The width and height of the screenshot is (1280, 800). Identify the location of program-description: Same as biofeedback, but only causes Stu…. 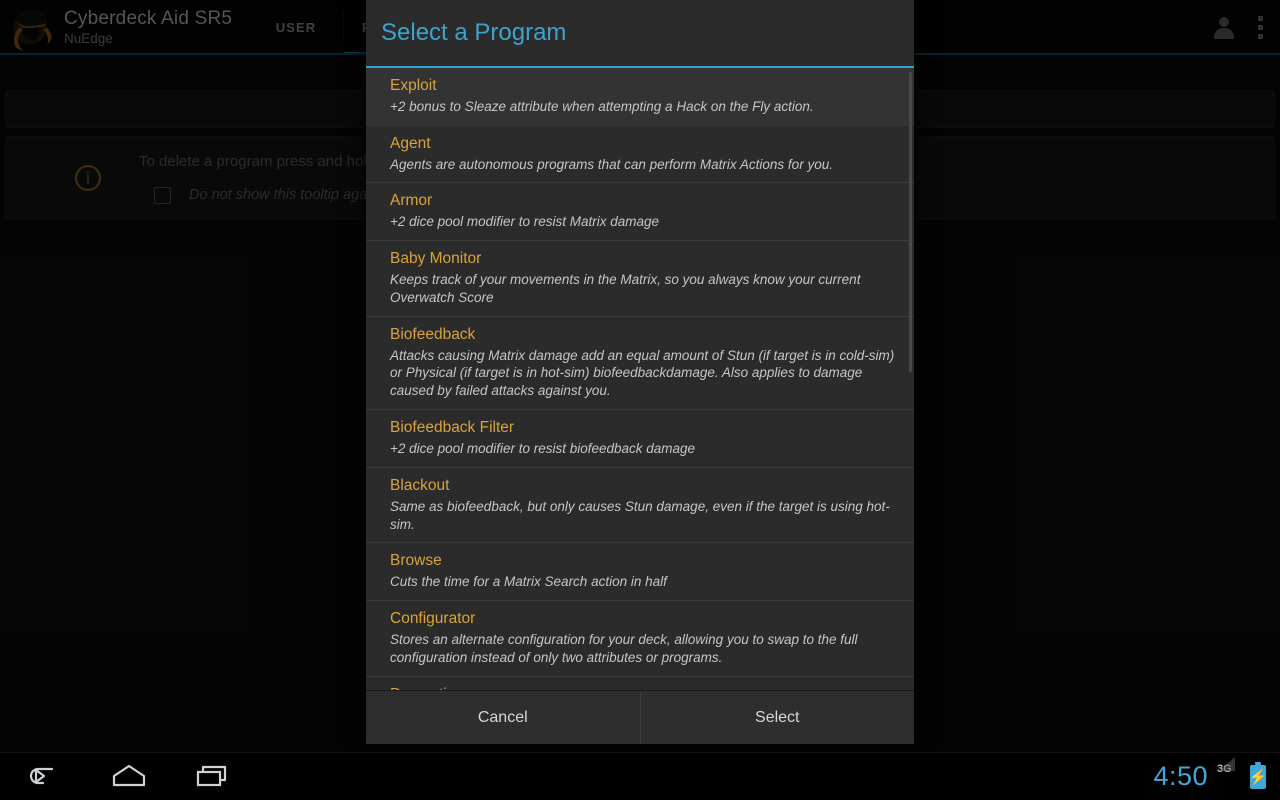
(640, 515).